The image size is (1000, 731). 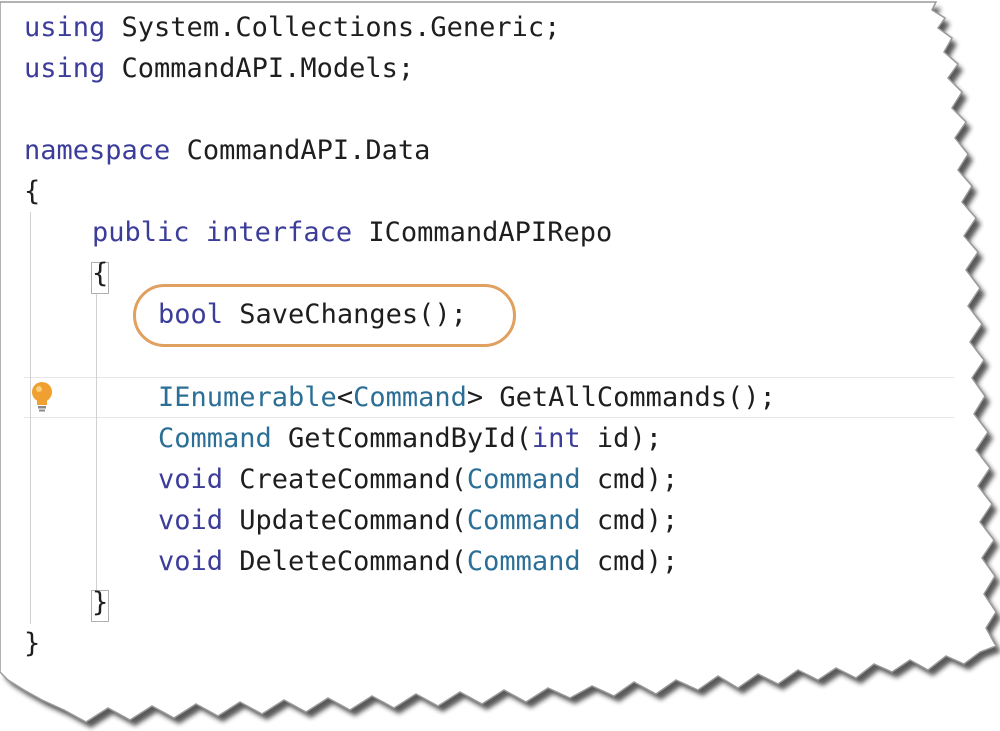 I want to click on code-token: CommandAPI.Models;, so click(x=260, y=68).